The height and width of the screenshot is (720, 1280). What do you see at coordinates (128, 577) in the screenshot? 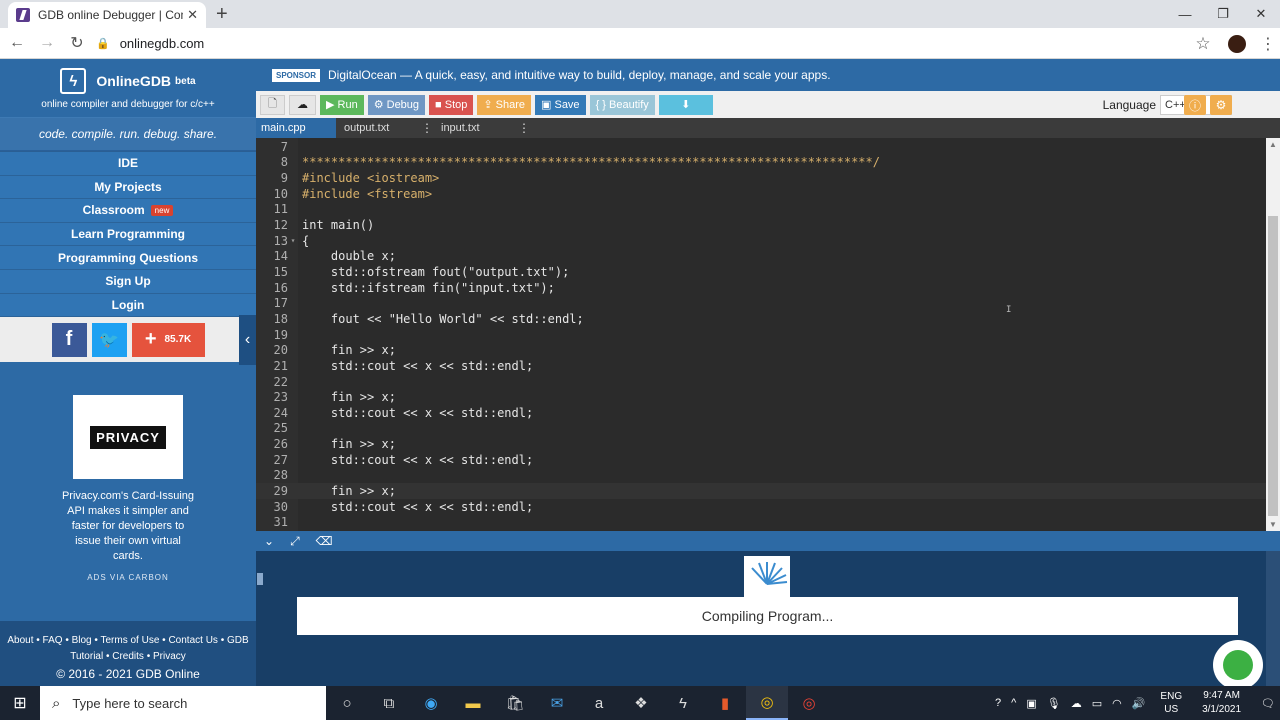
I see `ad-via: ADS VIA CARBON` at bounding box center [128, 577].